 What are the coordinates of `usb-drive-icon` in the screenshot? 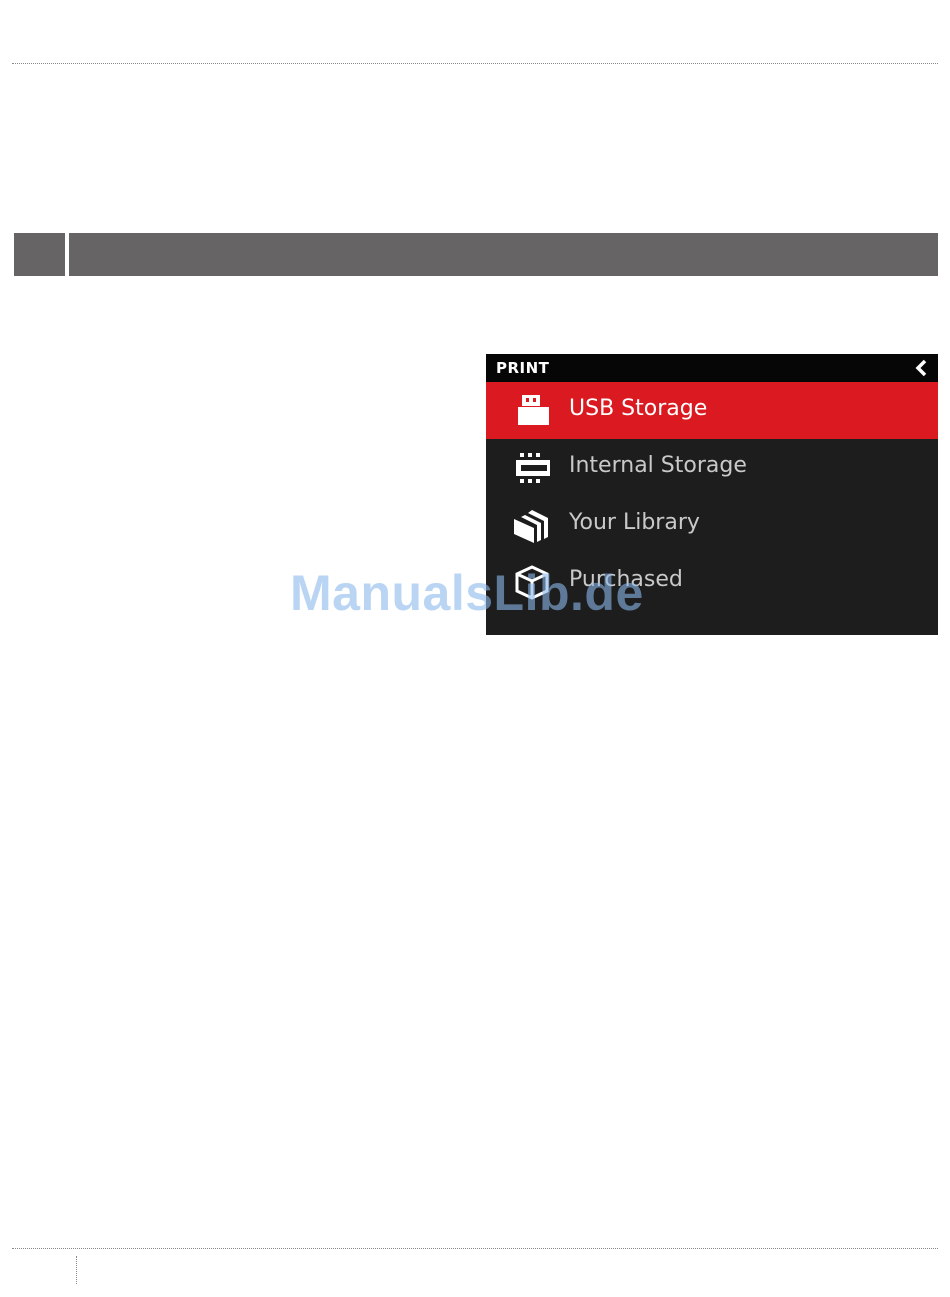 It's located at (532, 411).